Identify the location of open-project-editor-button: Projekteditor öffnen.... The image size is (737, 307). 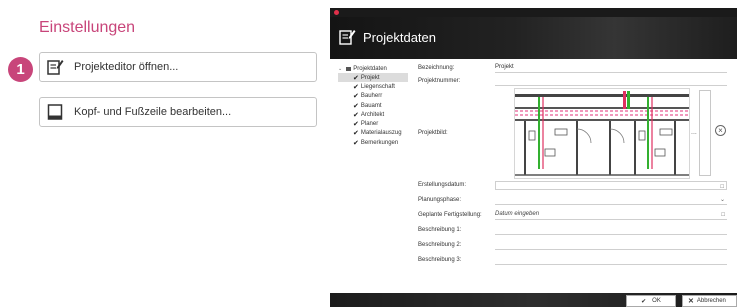
(178, 67).